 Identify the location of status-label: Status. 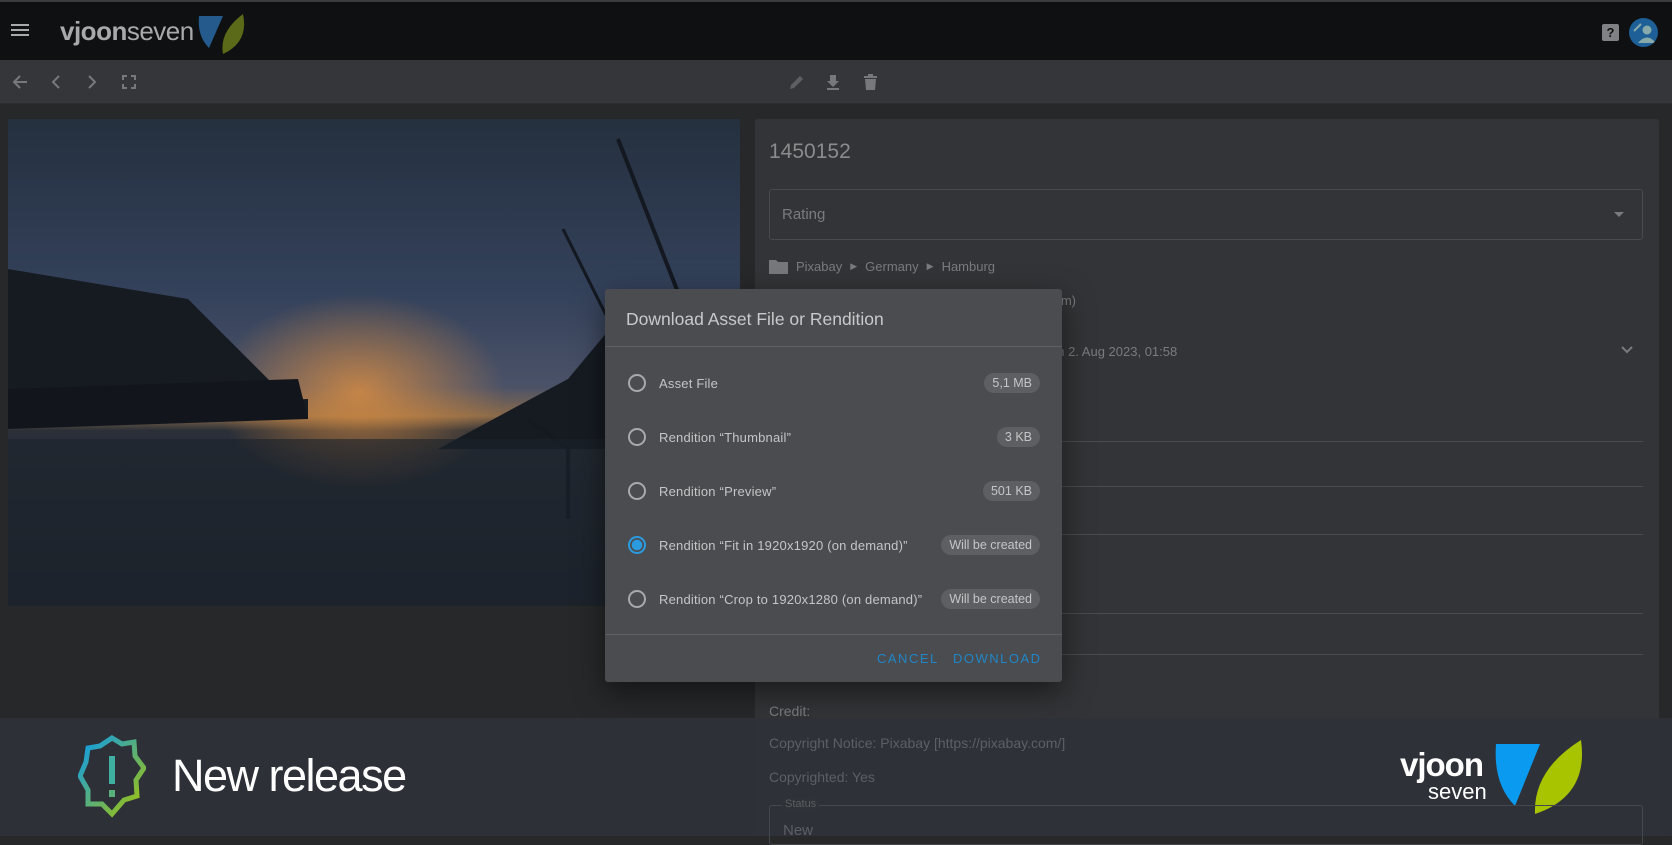
(801, 804).